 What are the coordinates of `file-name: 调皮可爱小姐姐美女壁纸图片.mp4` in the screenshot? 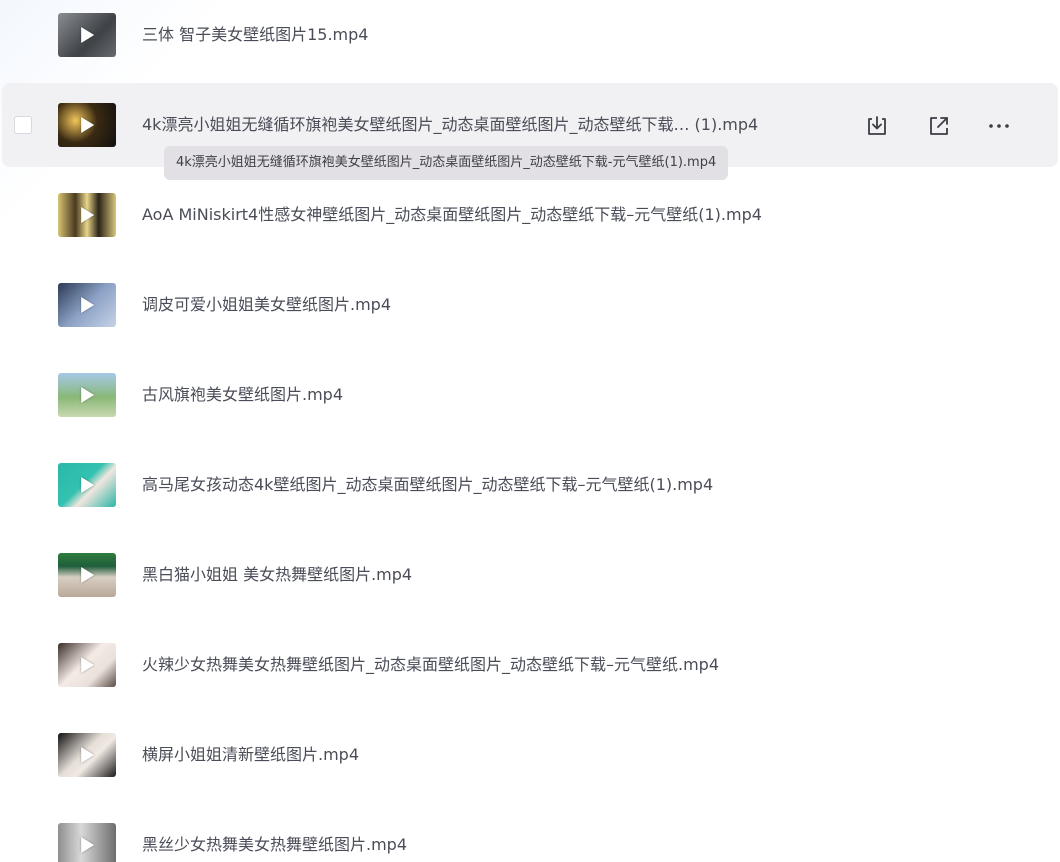 It's located at (266, 305).